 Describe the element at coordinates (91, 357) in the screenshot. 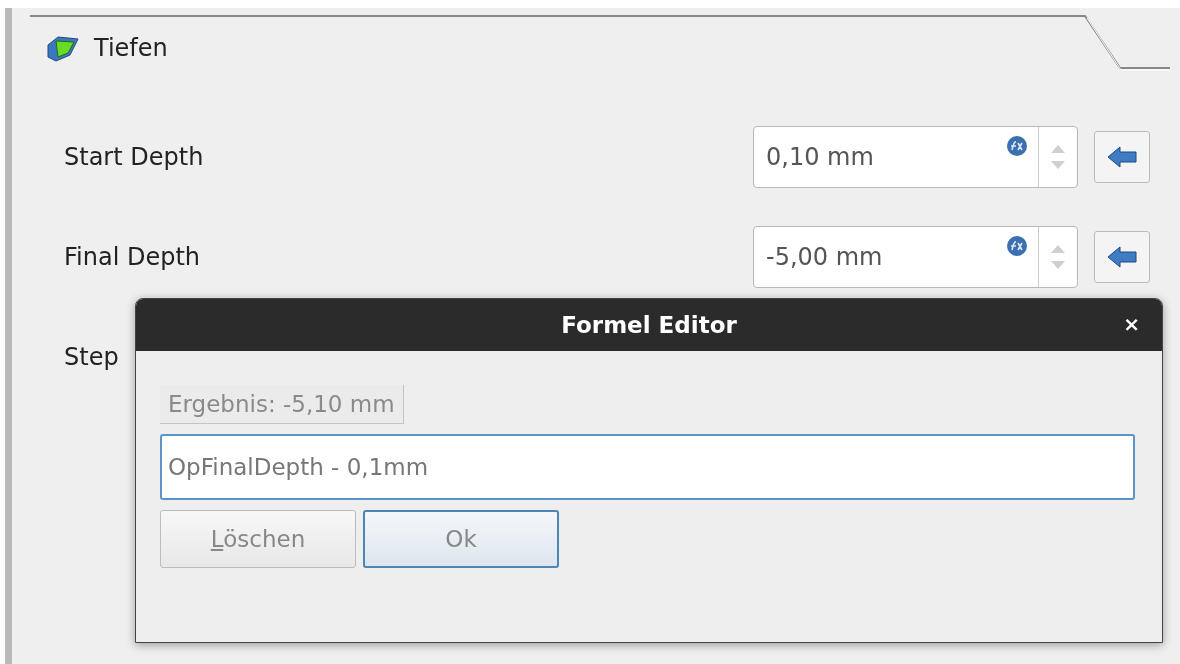

I see `field-label: Step` at that location.